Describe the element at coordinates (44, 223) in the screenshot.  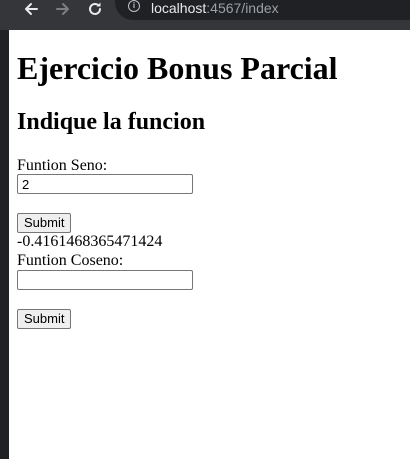
I see `seno-submit-button: Submit` at that location.